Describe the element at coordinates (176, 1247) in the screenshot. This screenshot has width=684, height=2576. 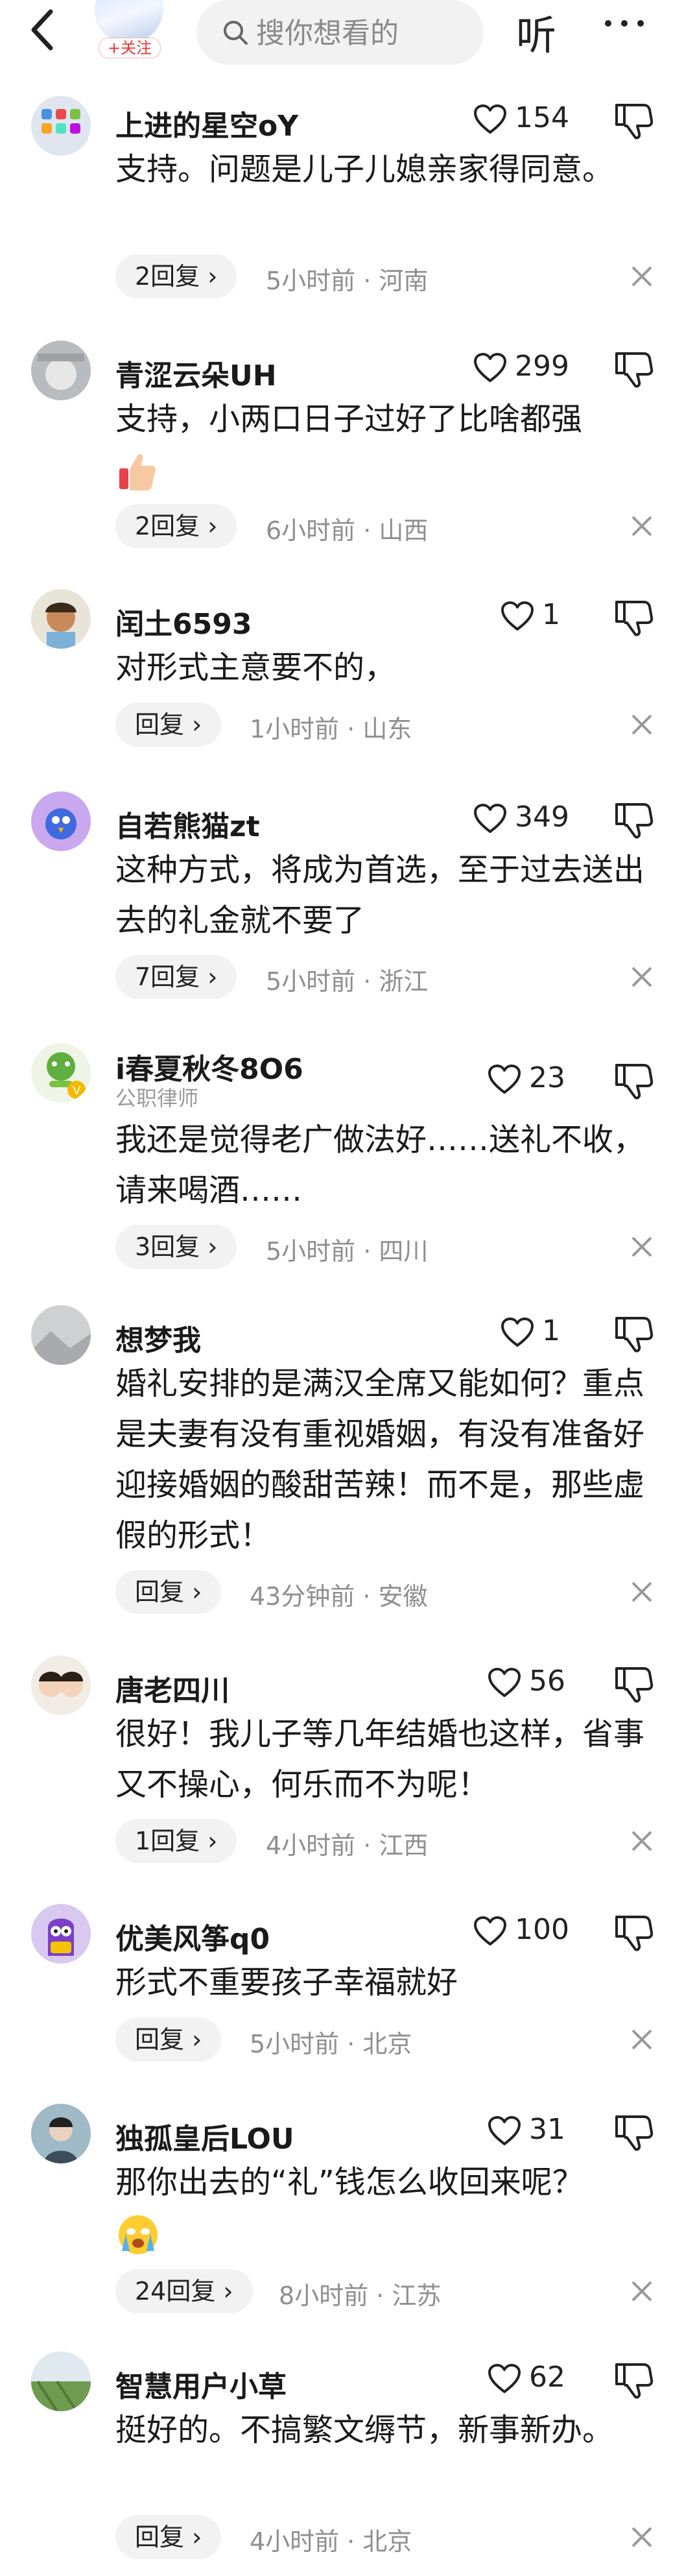
I see `reply-button: 3回复 ›` at that location.